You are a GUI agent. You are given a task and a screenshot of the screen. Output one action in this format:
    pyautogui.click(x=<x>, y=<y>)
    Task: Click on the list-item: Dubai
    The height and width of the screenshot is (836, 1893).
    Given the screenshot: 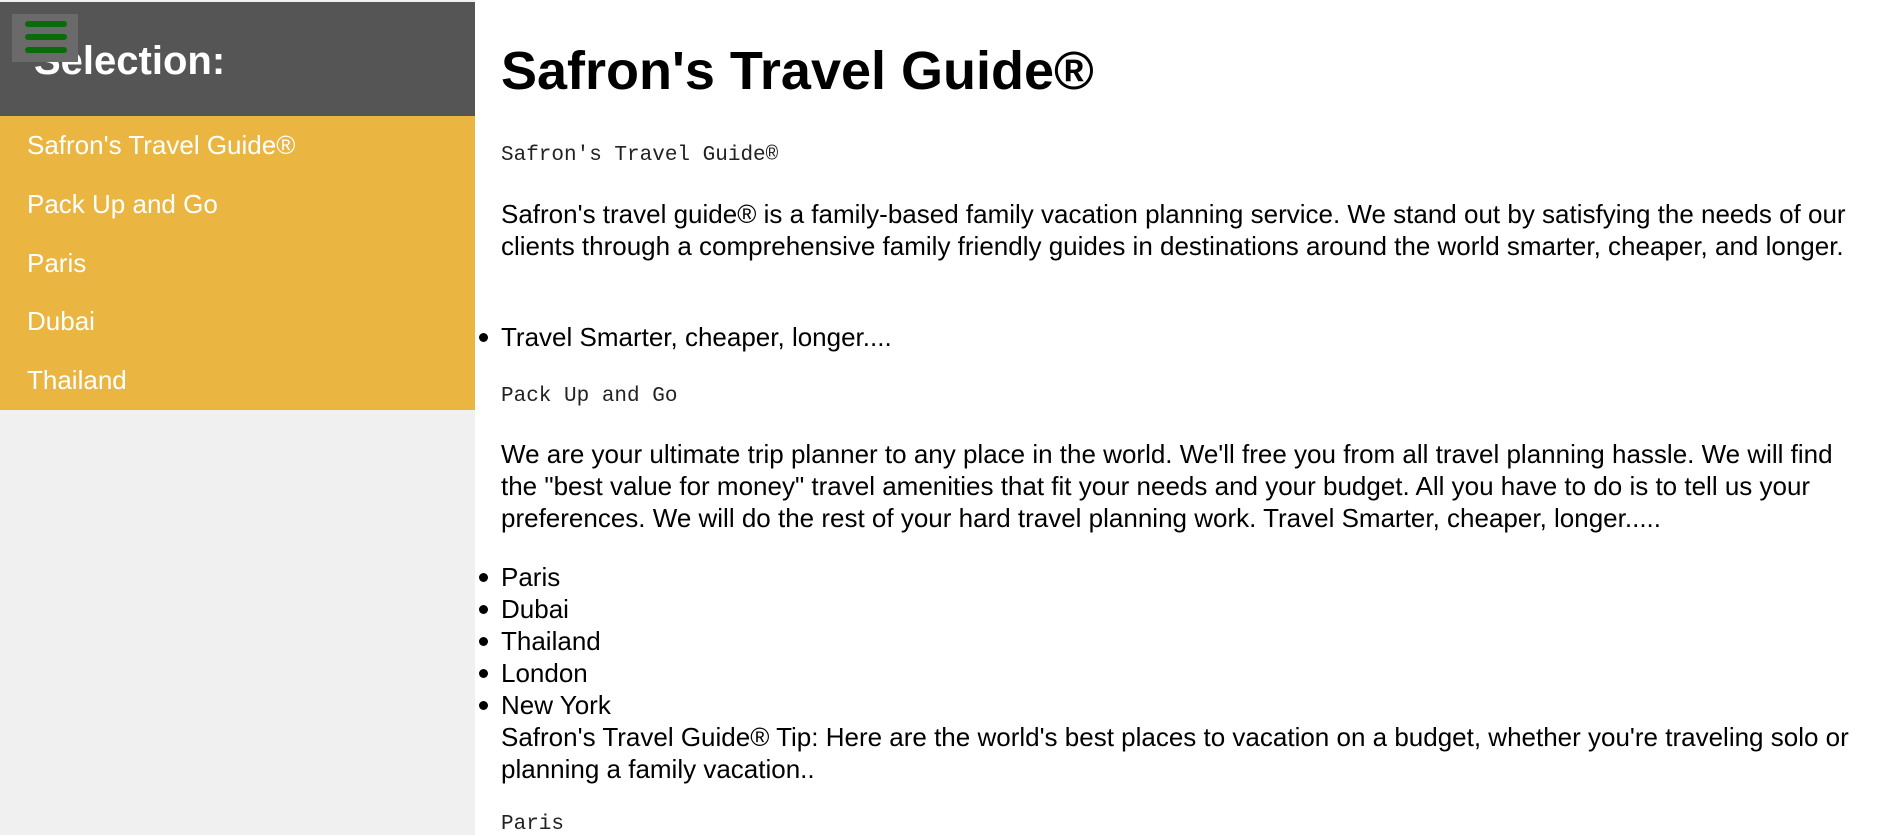 What is the action you would take?
    pyautogui.click(x=545, y=609)
    